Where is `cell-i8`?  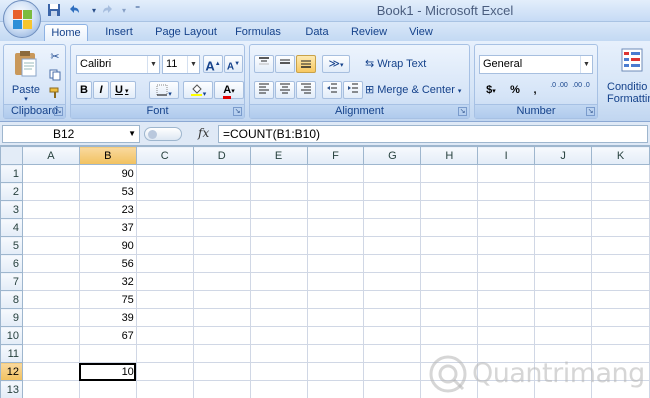
cell-i8 is located at coordinates (506, 299).